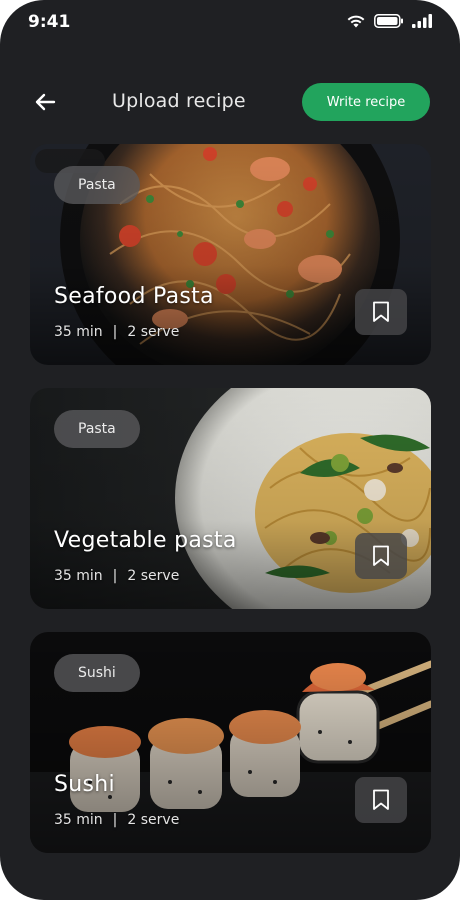  Describe the element at coordinates (97, 673) in the screenshot. I see `category-pill: Sushi` at that location.